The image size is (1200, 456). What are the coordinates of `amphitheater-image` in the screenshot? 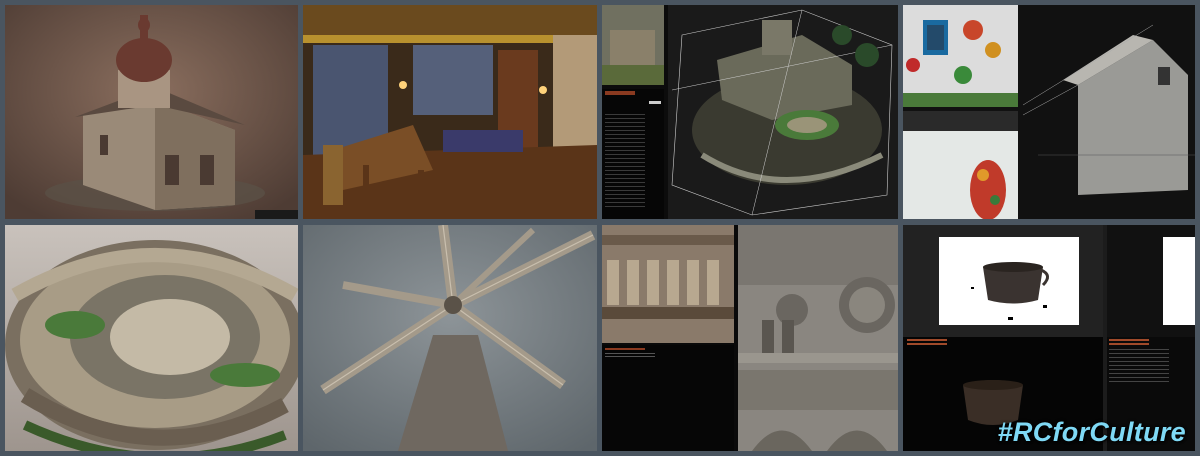 It's located at (151, 338).